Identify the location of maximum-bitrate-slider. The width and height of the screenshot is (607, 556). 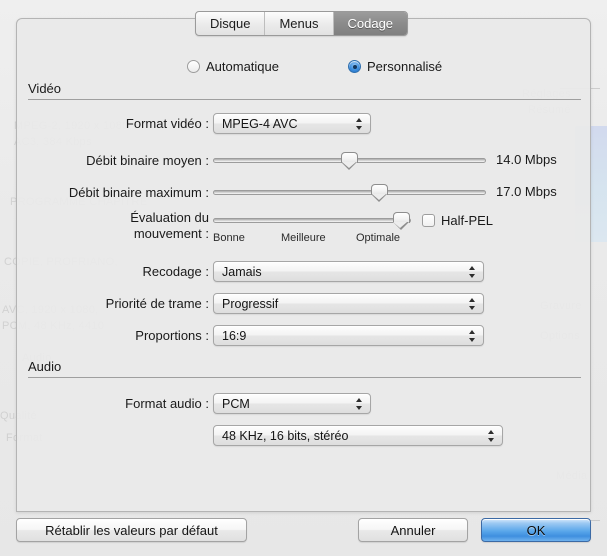
(349, 192).